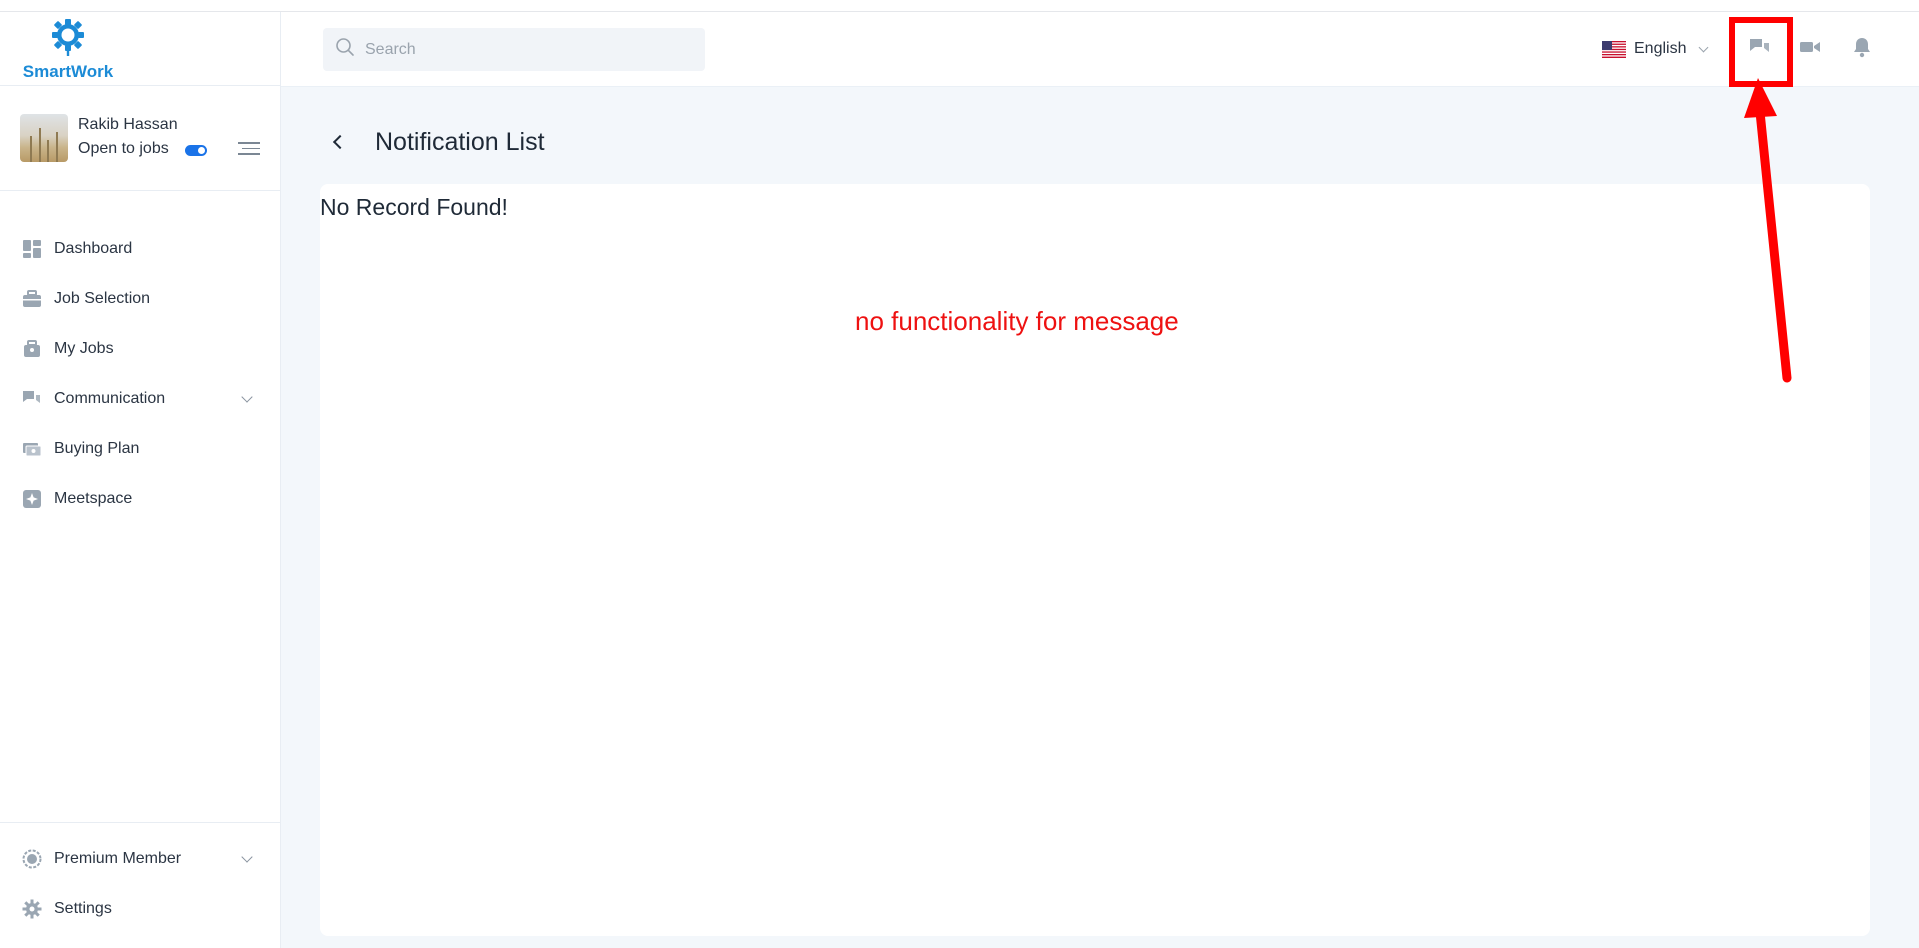 The width and height of the screenshot is (1919, 948). I want to click on briefcase-icon, so click(32, 299).